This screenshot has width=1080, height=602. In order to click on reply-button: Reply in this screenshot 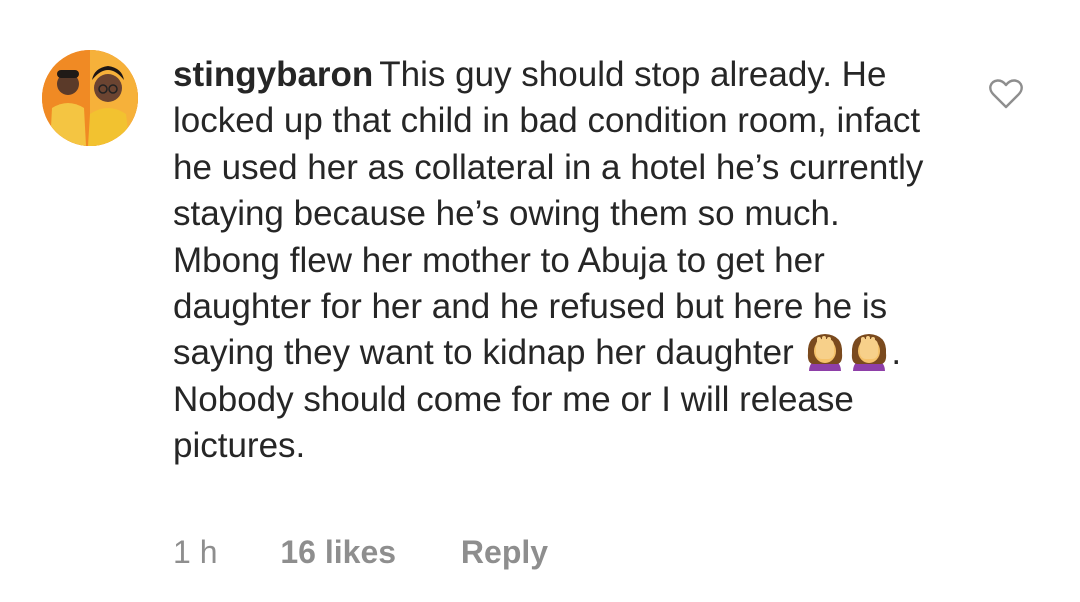, I will do `click(504, 552)`.